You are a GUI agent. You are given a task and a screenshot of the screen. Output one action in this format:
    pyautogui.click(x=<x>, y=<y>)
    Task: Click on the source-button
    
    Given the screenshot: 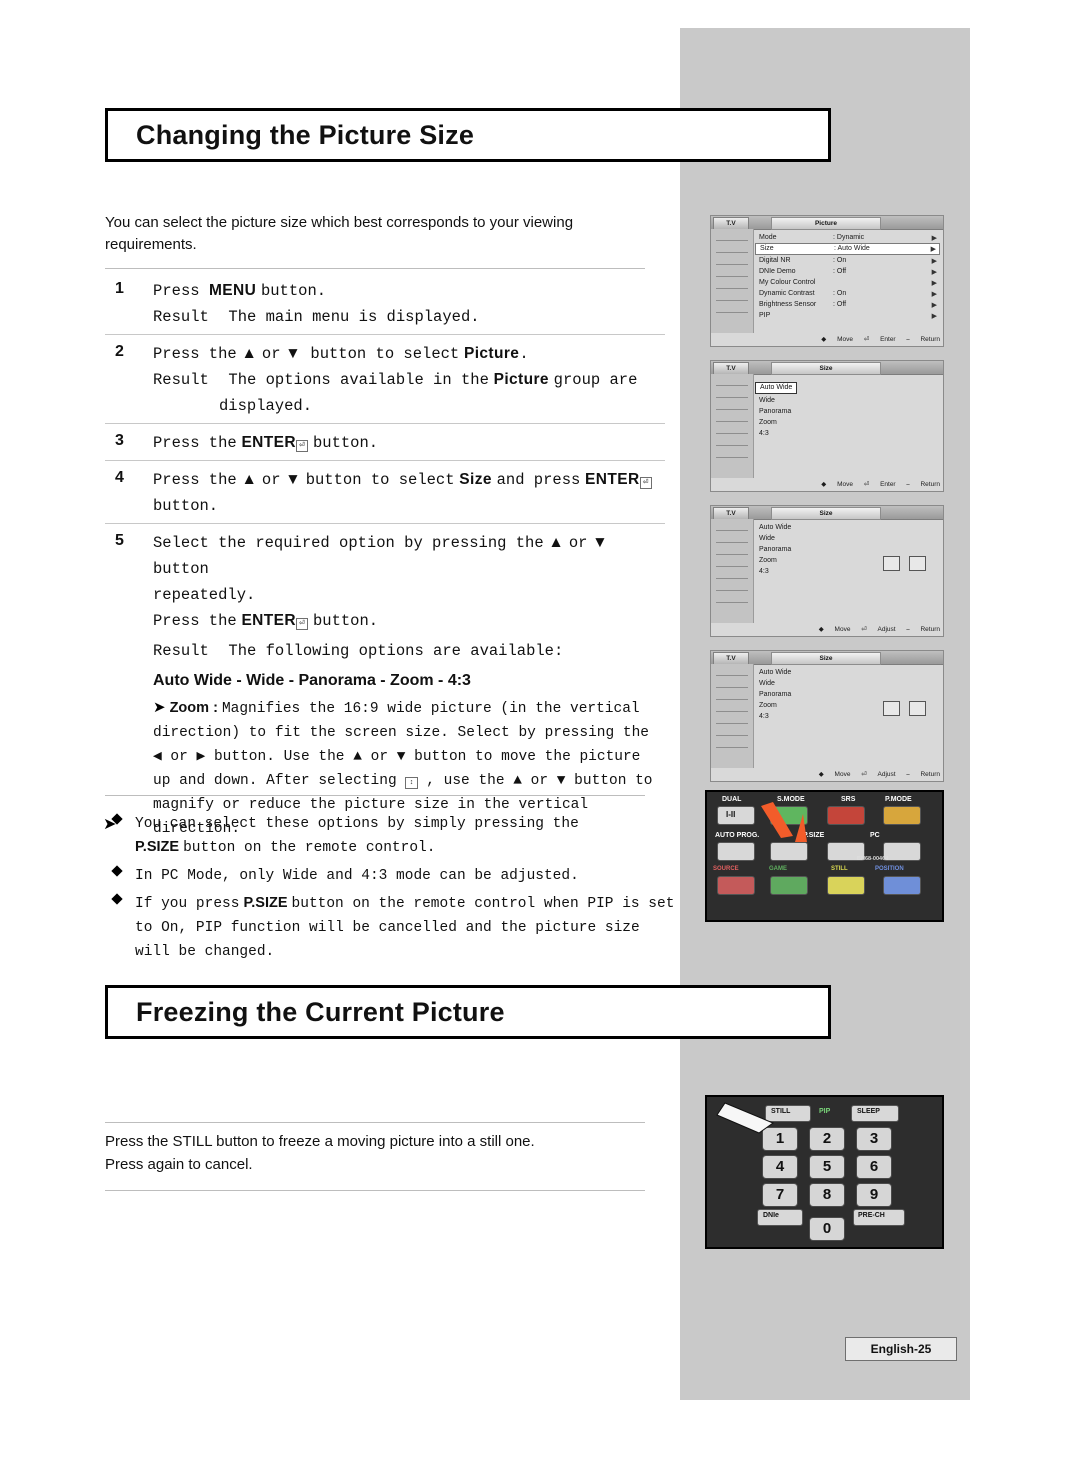 What is the action you would take?
    pyautogui.click(x=736, y=885)
    